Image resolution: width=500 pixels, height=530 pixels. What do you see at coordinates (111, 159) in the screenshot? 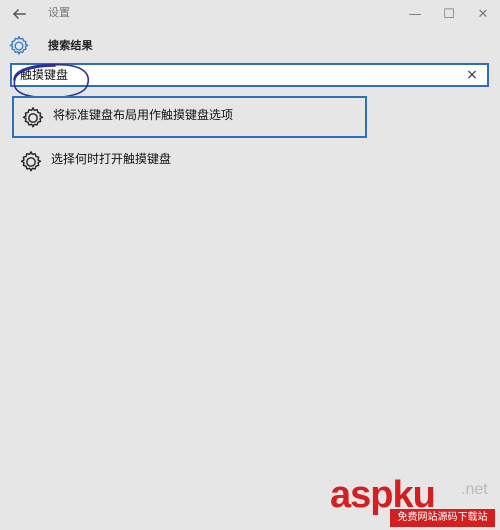
I see `result-label: 选择何时打开触摸键盘` at bounding box center [111, 159].